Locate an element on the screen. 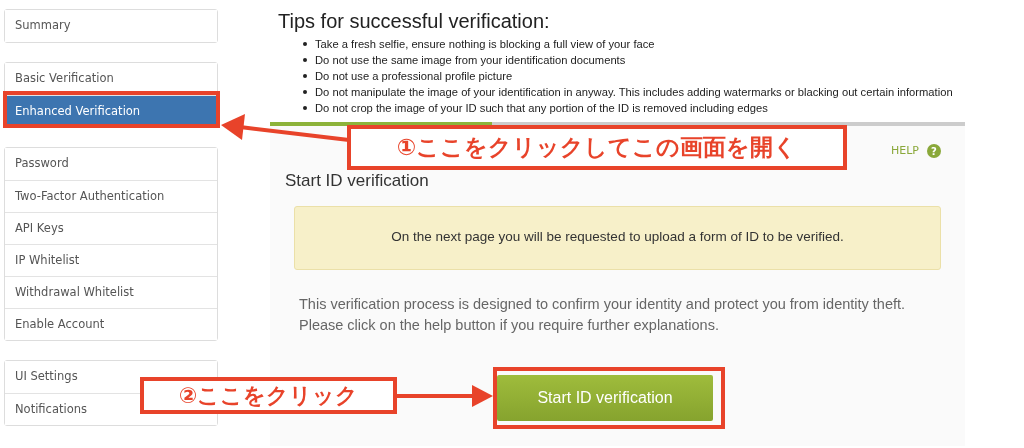 The width and height of the screenshot is (1024, 448). description-text: This verification process is designed to confirm your identity and protect you from identity theft. Please click on the help button if you require further explanations. is located at coordinates (603, 314).